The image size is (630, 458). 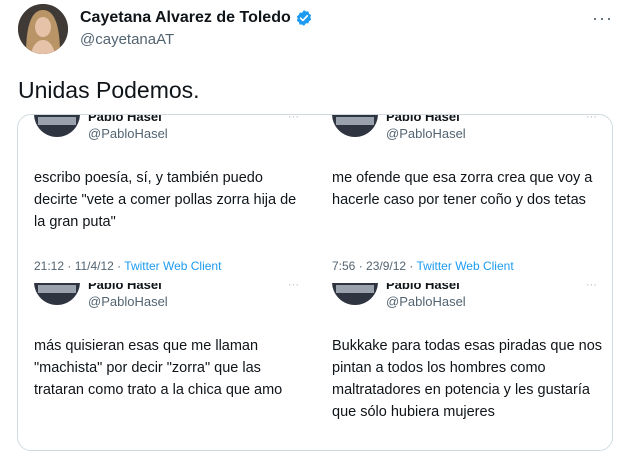 I want to click on author-name: Cayetana Alvarez de Toledo, so click(x=196, y=18).